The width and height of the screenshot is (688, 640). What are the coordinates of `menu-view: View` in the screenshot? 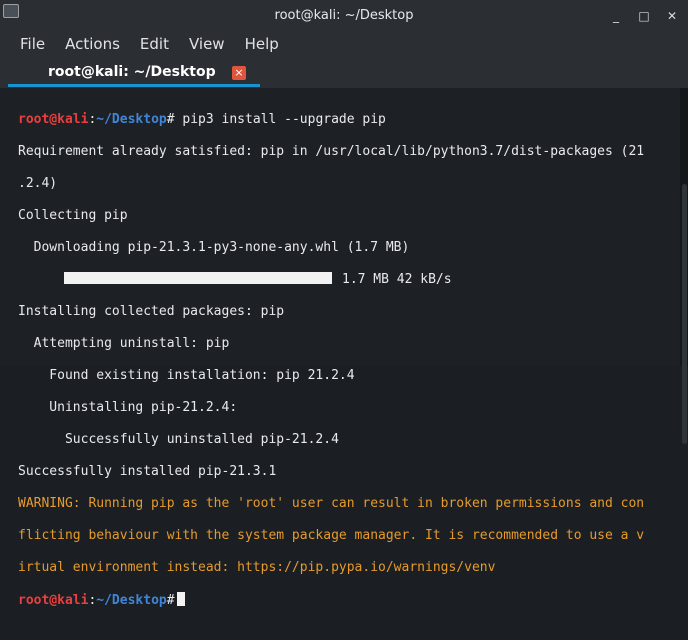 It's located at (207, 44).